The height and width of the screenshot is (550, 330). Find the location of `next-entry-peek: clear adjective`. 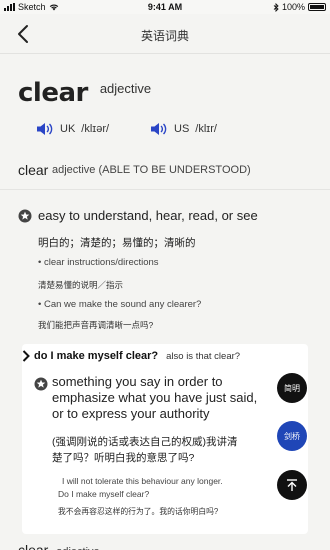

next-entry-peek: clear adjective is located at coordinates (59, 546).